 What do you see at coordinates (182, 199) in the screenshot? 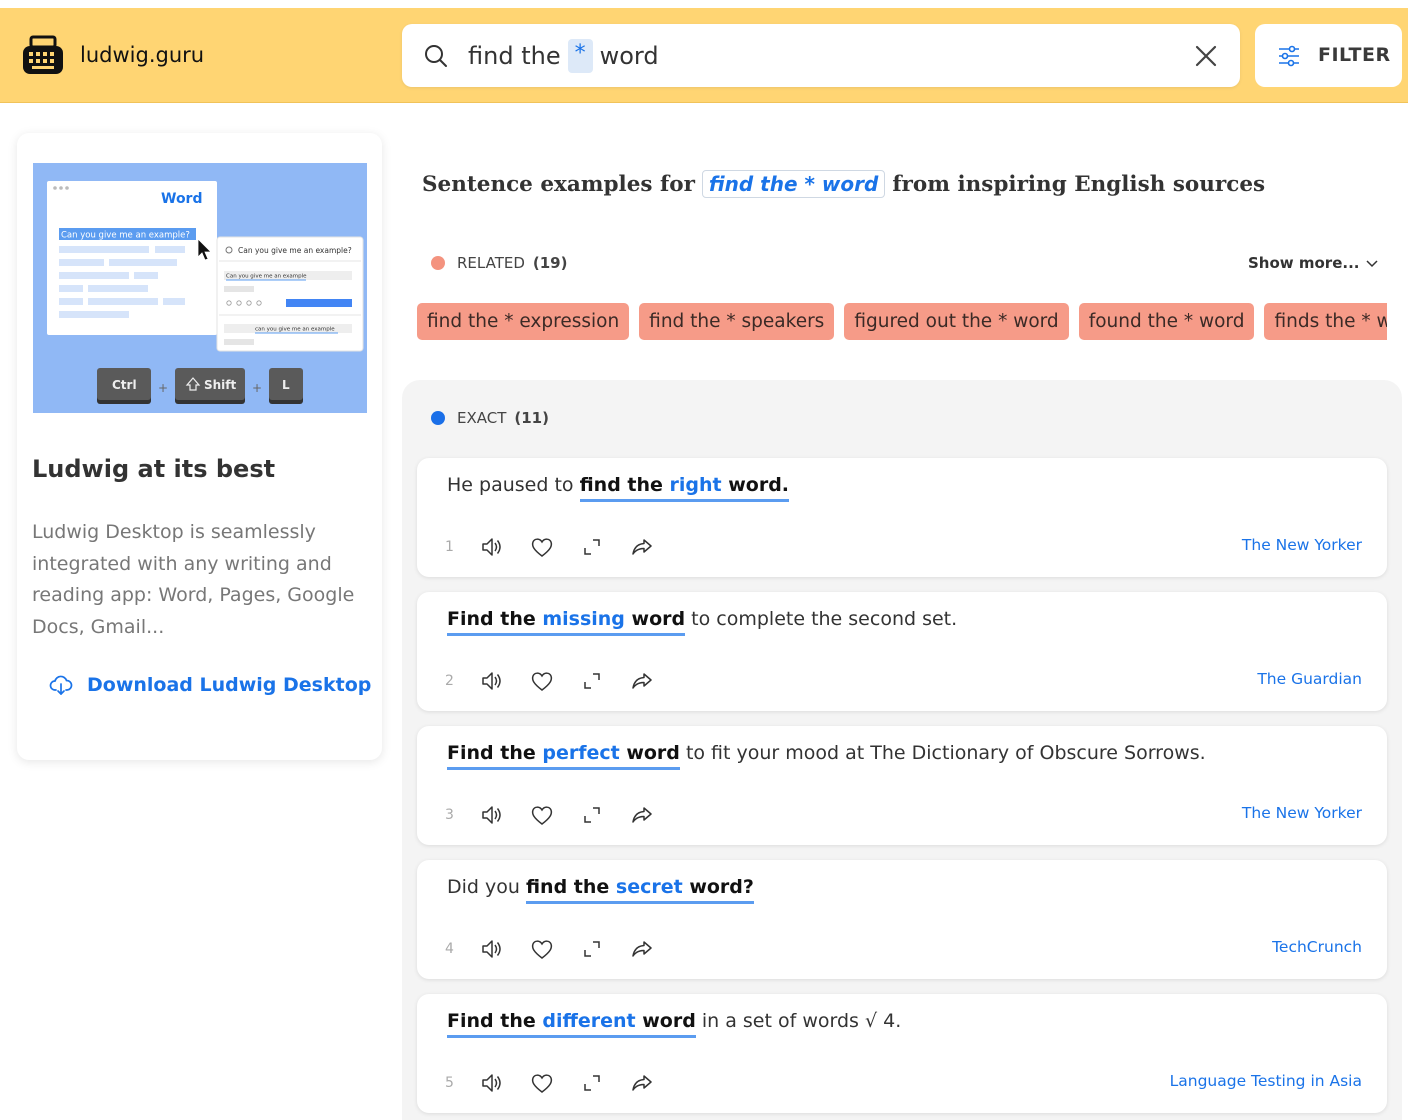
I see `illustration-app-title: Word` at bounding box center [182, 199].